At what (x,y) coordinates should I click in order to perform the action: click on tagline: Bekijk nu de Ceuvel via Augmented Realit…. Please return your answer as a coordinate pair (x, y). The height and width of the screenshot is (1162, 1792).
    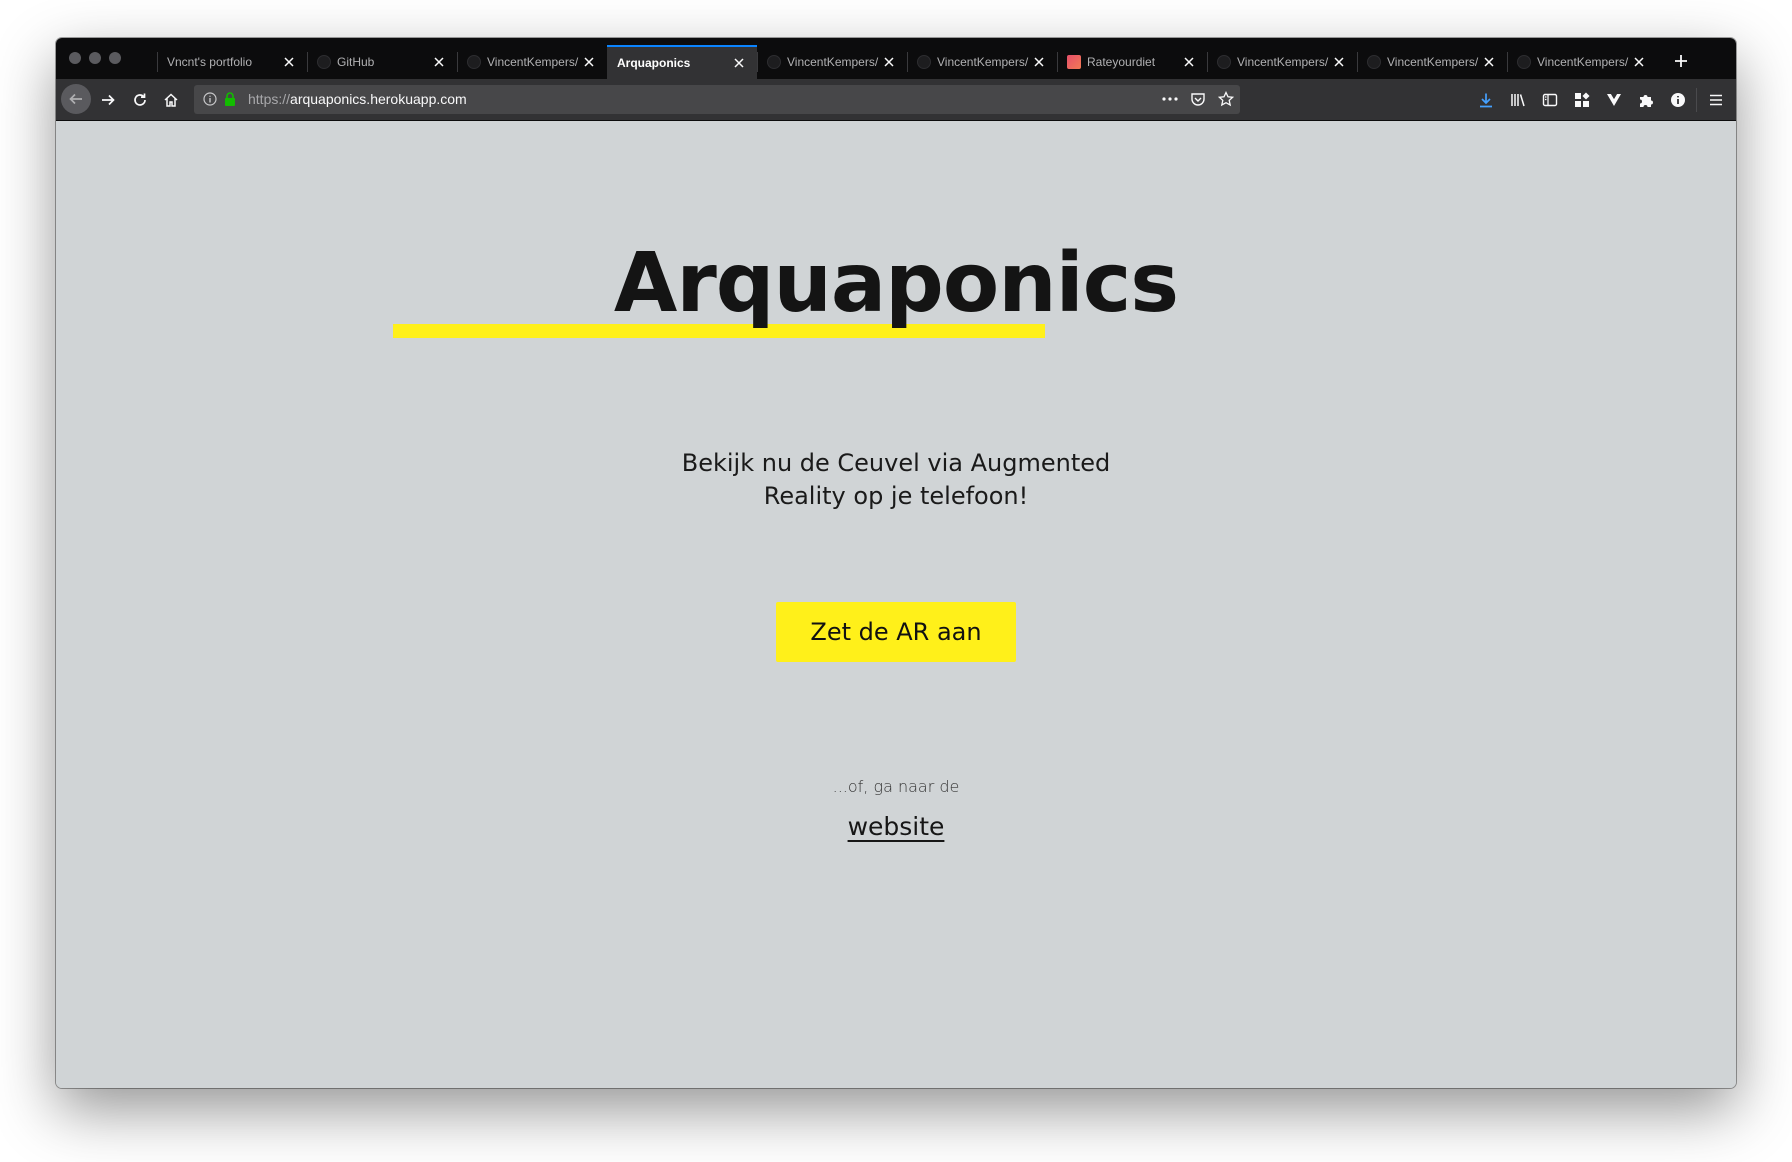
    Looking at the image, I should click on (896, 479).